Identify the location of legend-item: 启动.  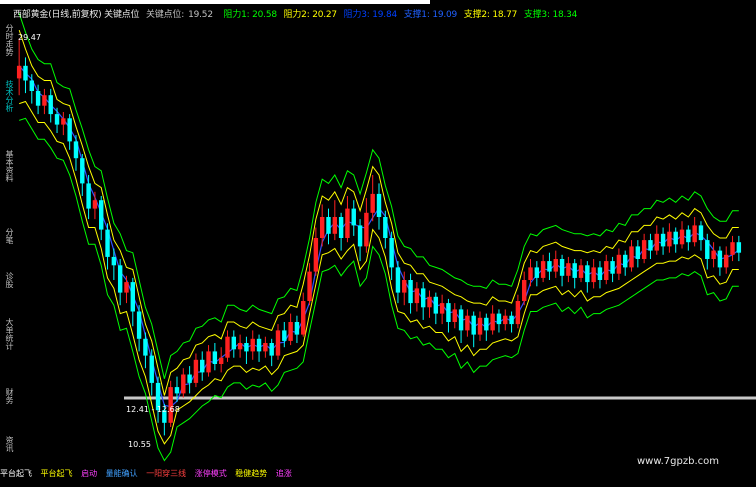
(89, 473).